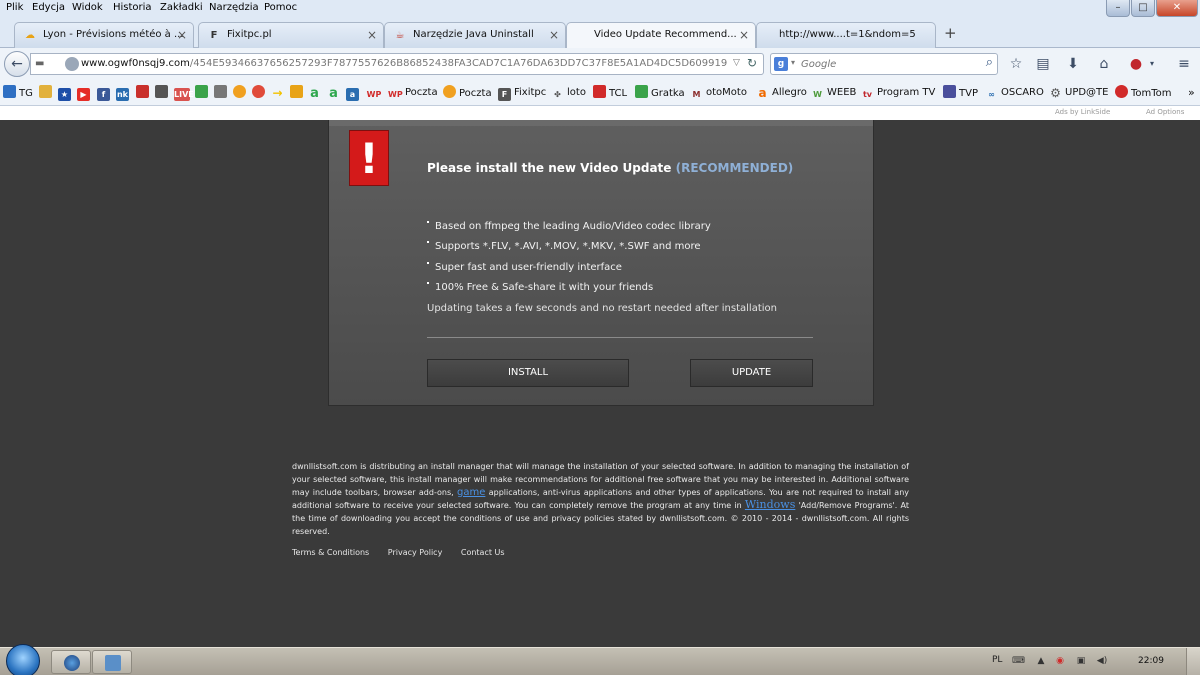 Image resolution: width=1200 pixels, height=675 pixels. I want to click on tab-fixitpc: F Fixitpc.pl ×, so click(291, 35).